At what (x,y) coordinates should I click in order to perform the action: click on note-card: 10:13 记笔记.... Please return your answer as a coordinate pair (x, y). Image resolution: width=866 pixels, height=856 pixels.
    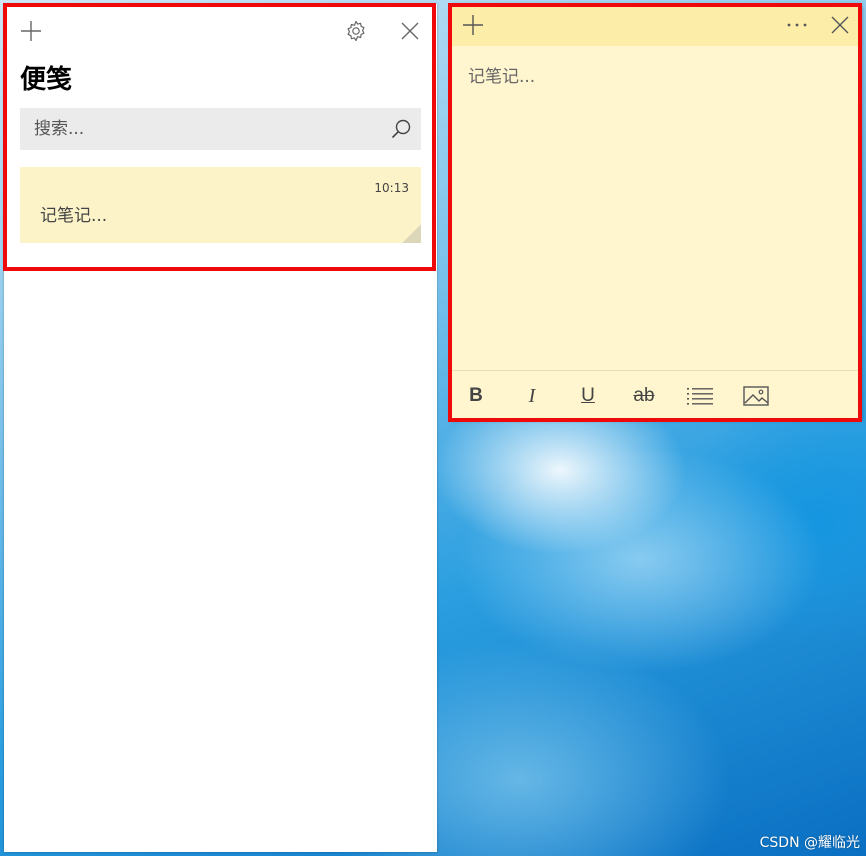
    Looking at the image, I should click on (220, 205).